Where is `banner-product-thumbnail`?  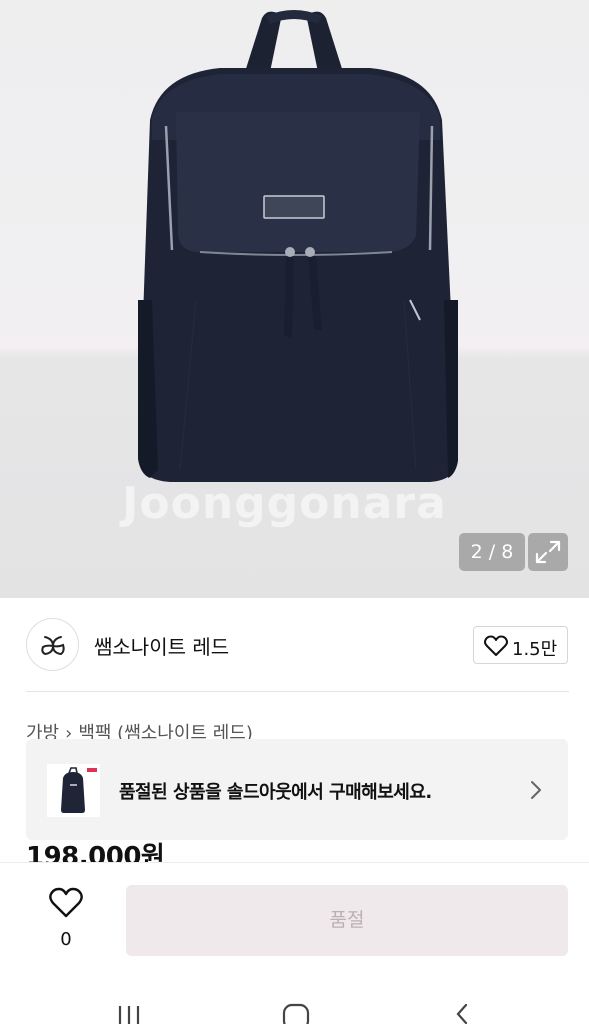 banner-product-thumbnail is located at coordinates (73, 790).